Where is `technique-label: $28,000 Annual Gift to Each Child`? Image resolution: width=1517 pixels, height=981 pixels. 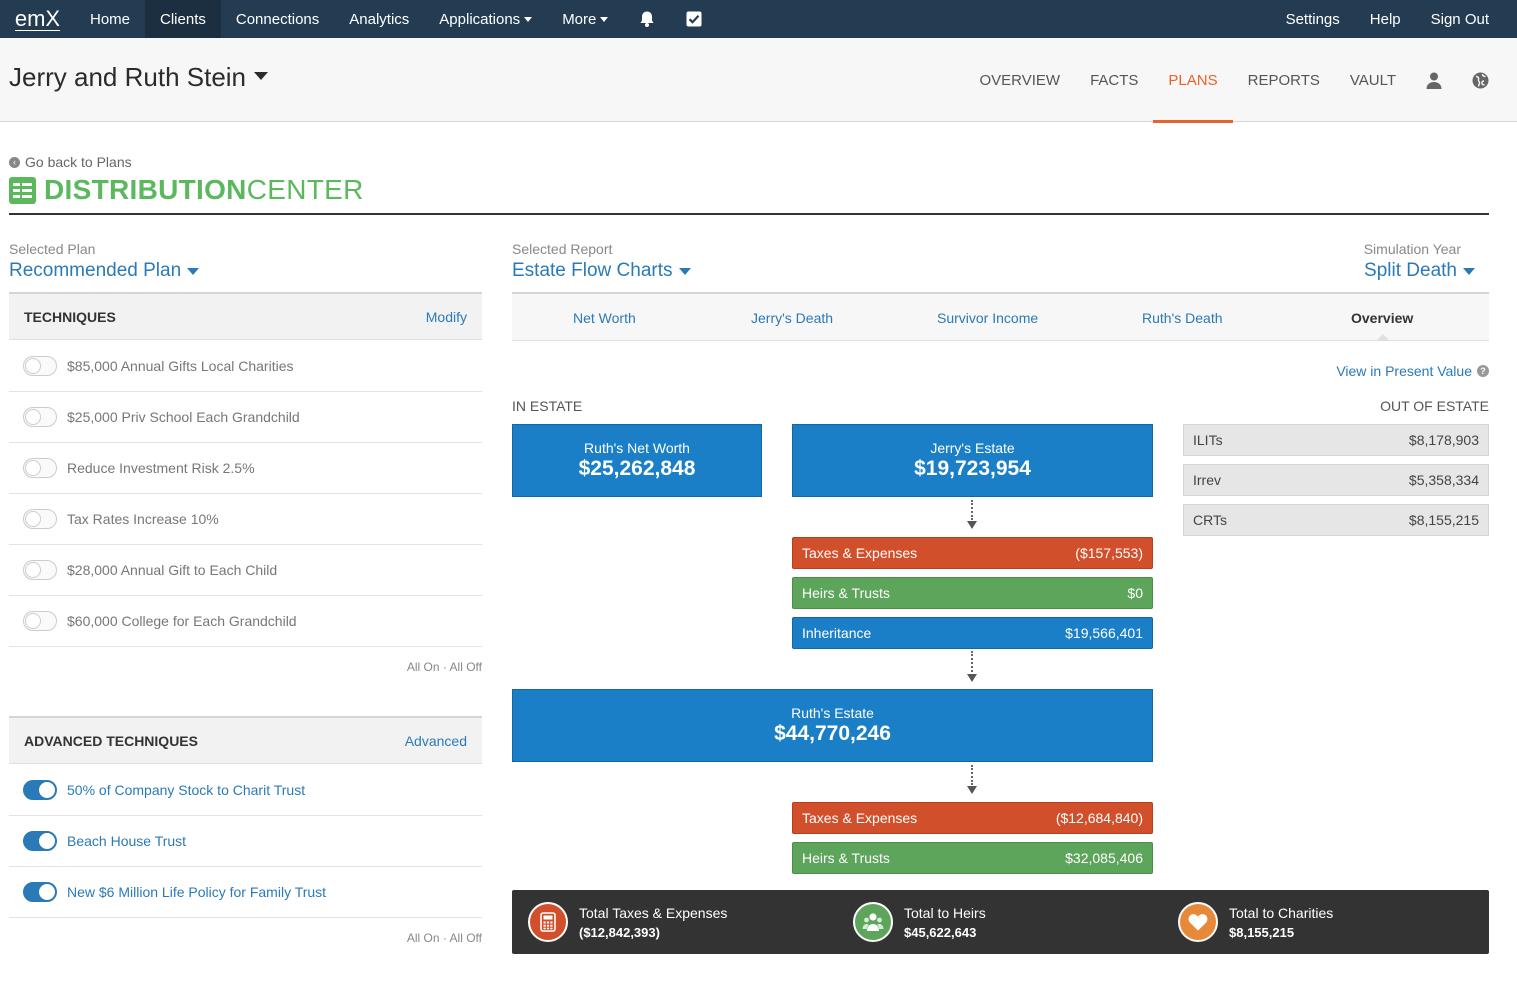 technique-label: $28,000 Annual Gift to Each Child is located at coordinates (172, 570).